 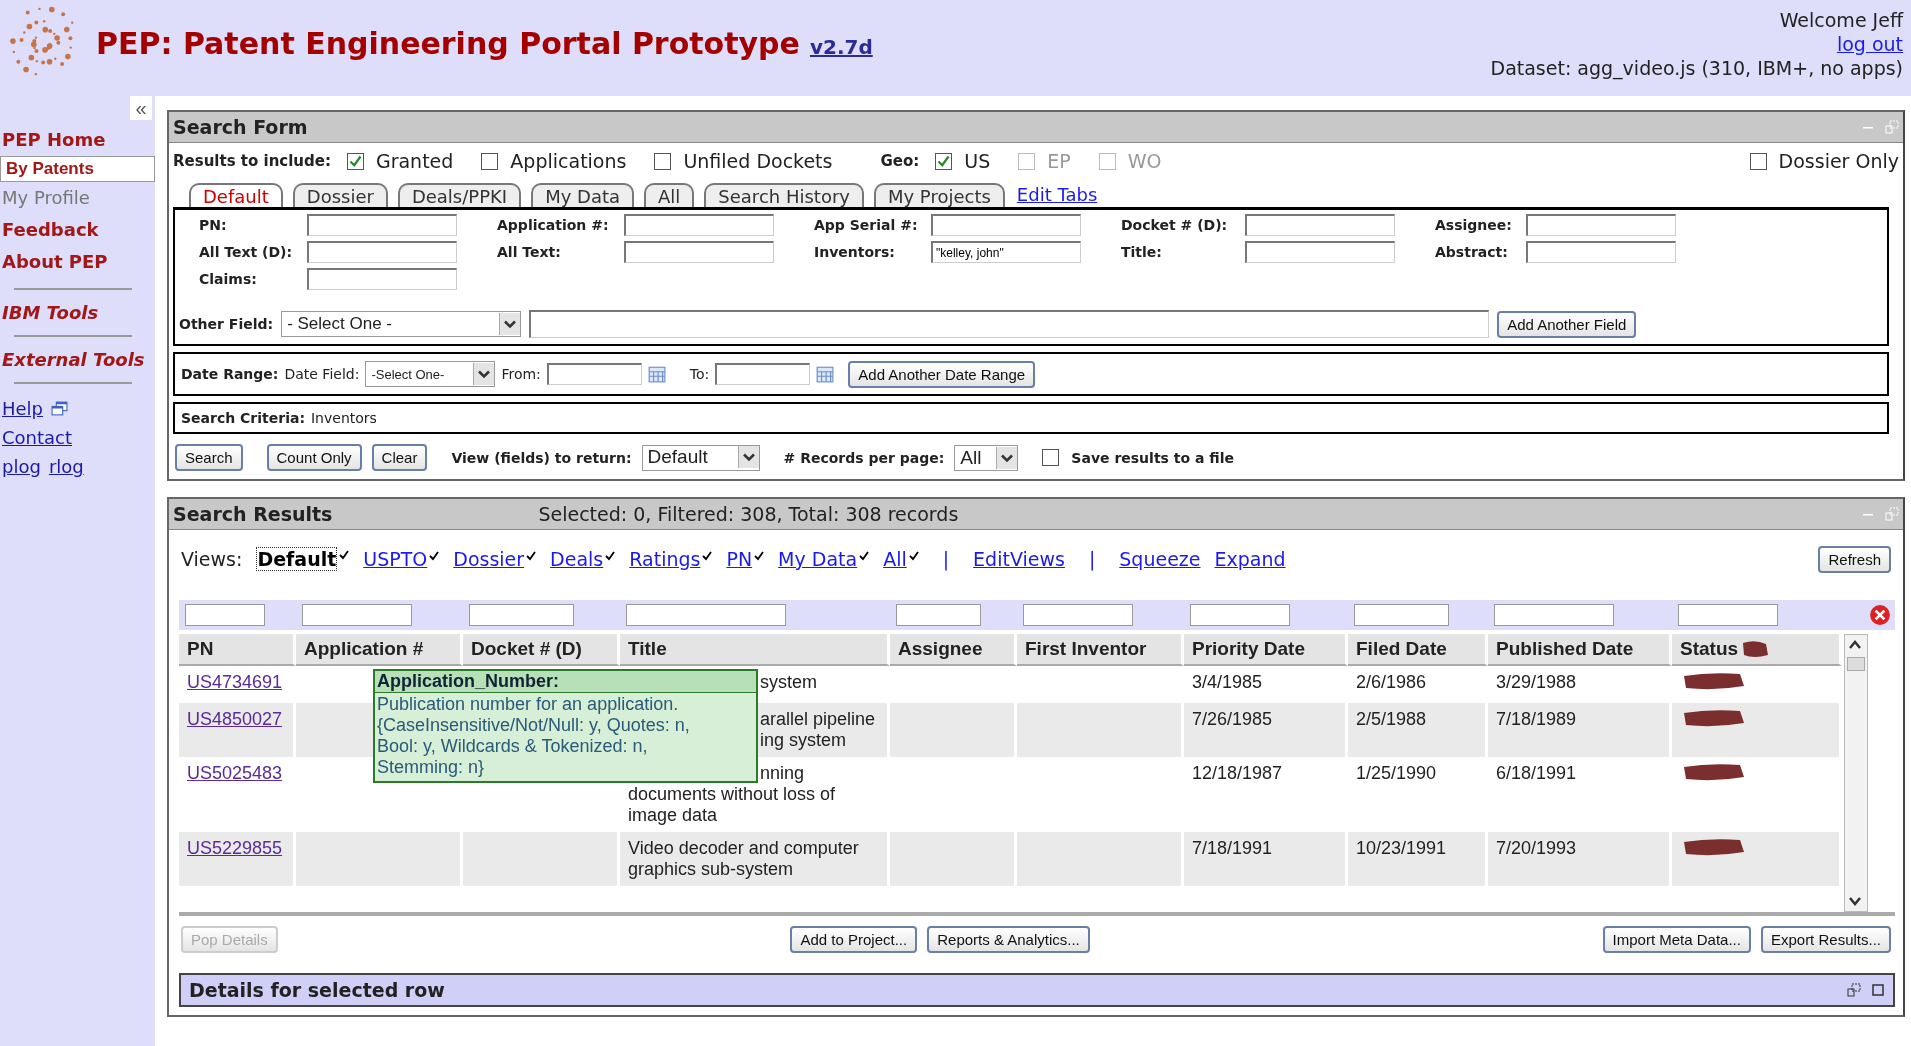 I want to click on view-link: PN, so click(x=739, y=559).